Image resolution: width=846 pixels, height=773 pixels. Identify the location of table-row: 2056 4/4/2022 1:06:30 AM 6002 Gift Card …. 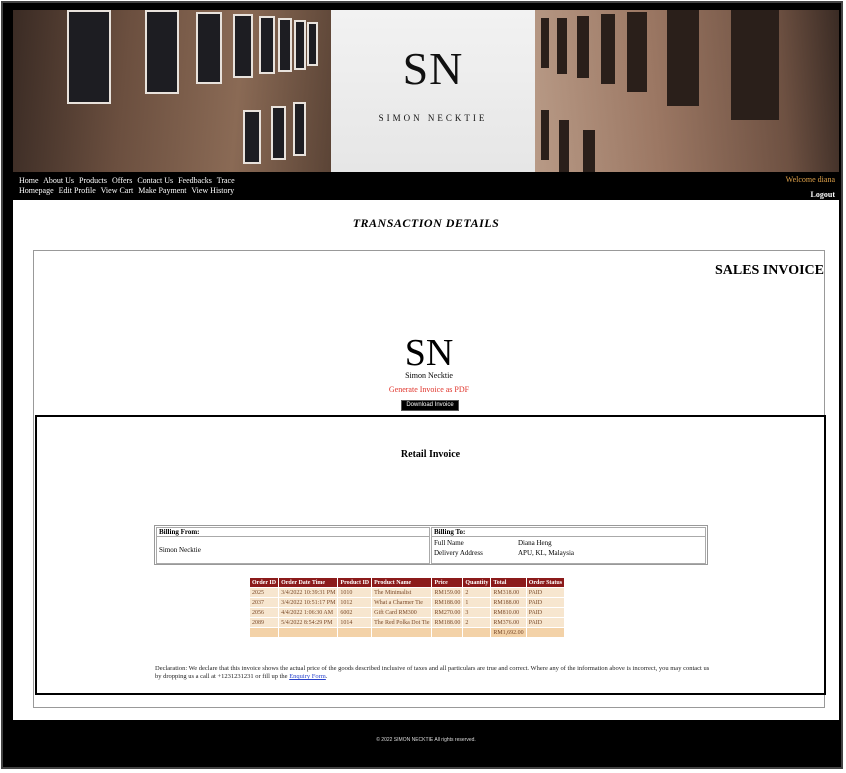
(407, 612).